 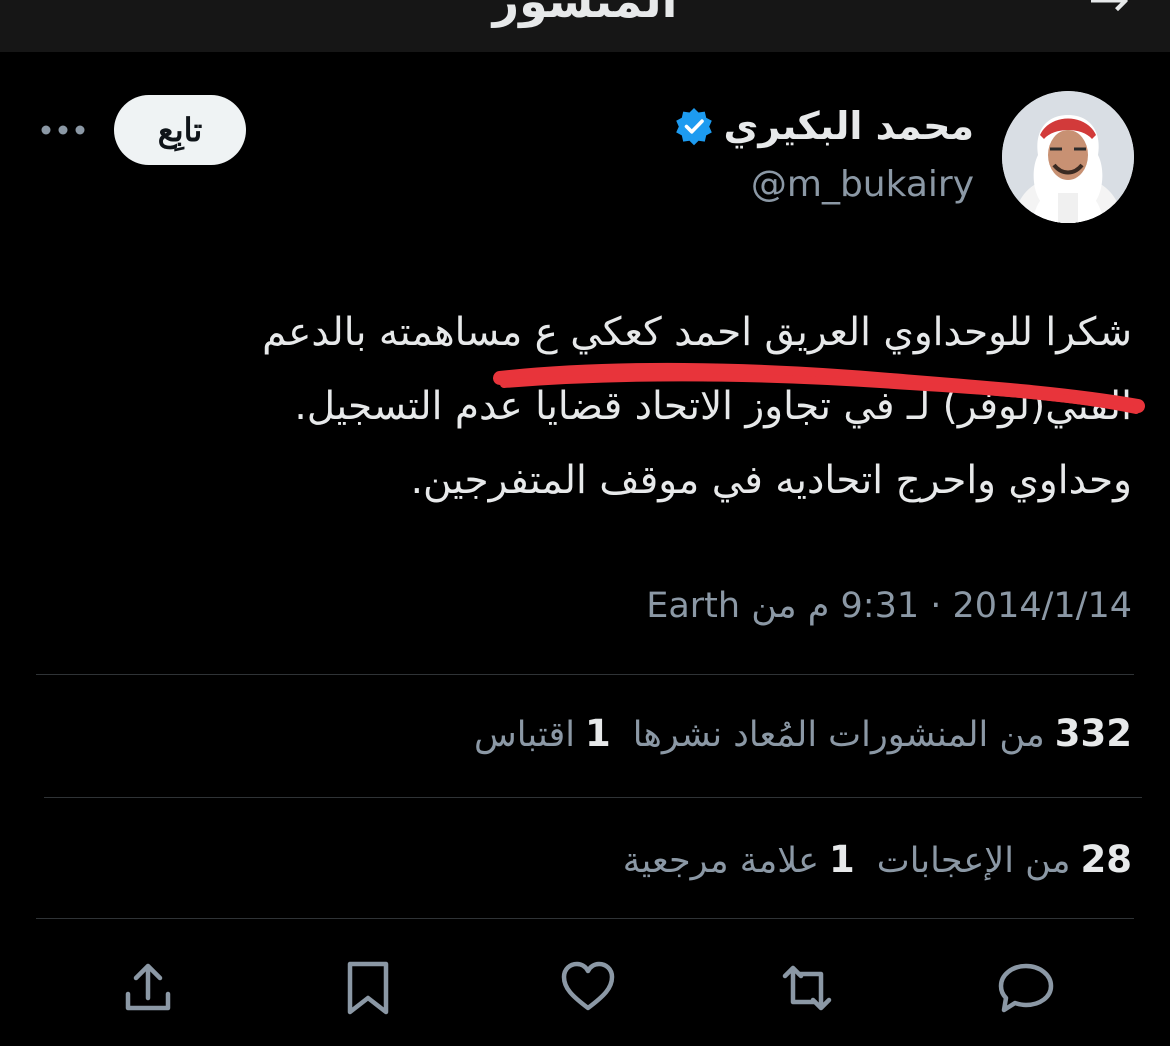 What do you see at coordinates (1026, 988) in the screenshot?
I see `reply-icon` at bounding box center [1026, 988].